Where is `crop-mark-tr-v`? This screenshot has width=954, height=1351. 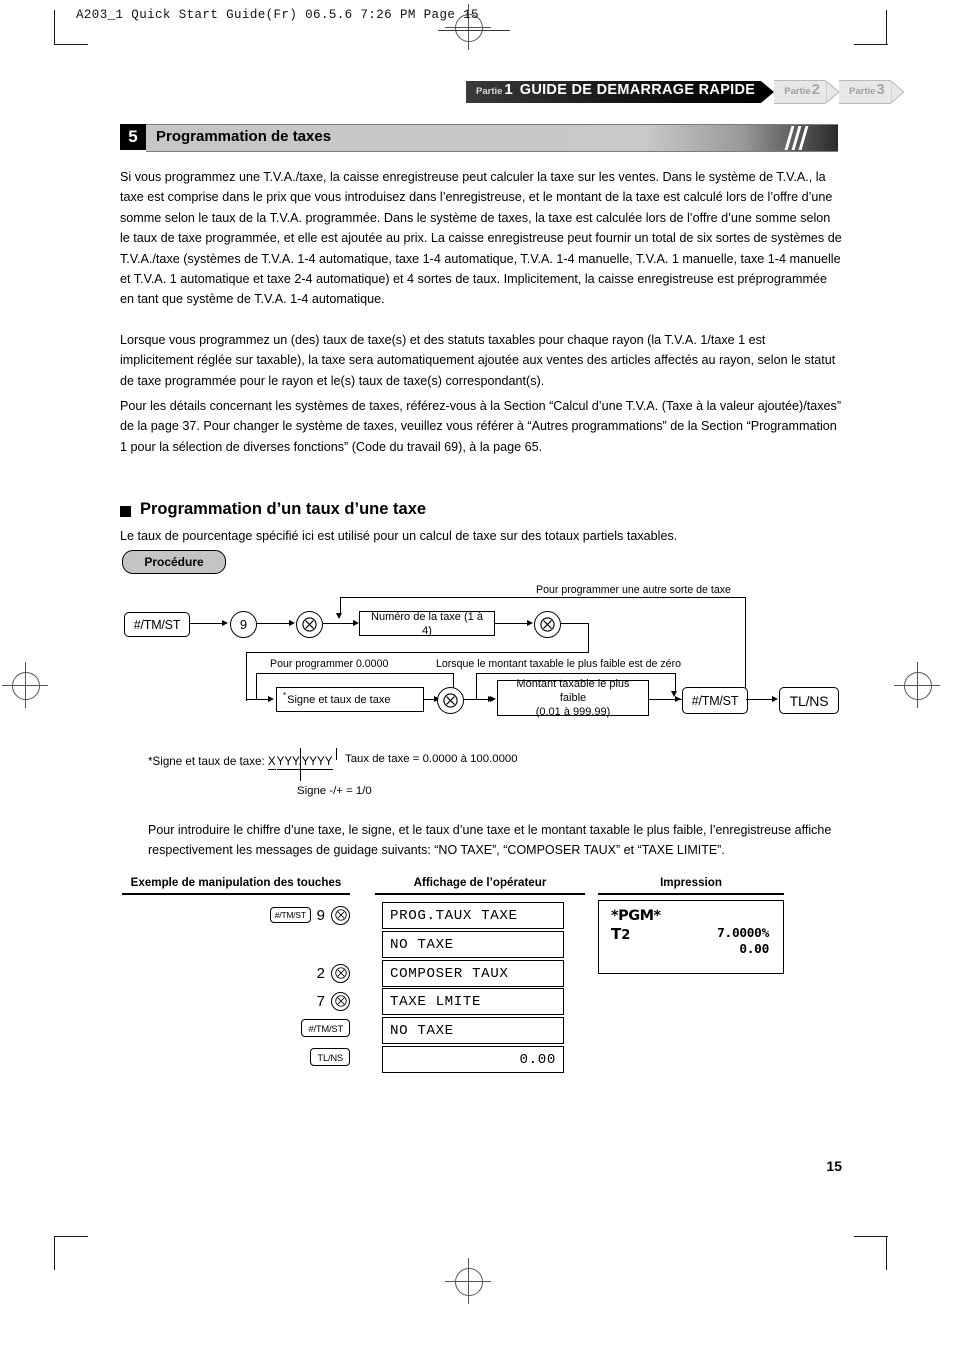 crop-mark-tr-v is located at coordinates (887, 27).